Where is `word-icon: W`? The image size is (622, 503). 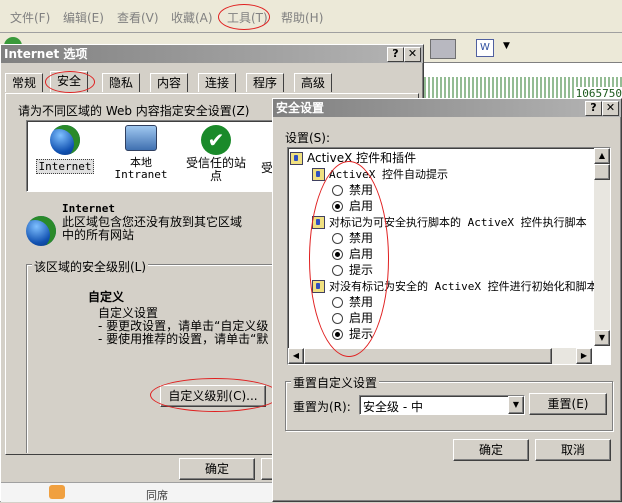
word-icon: W is located at coordinates (485, 48).